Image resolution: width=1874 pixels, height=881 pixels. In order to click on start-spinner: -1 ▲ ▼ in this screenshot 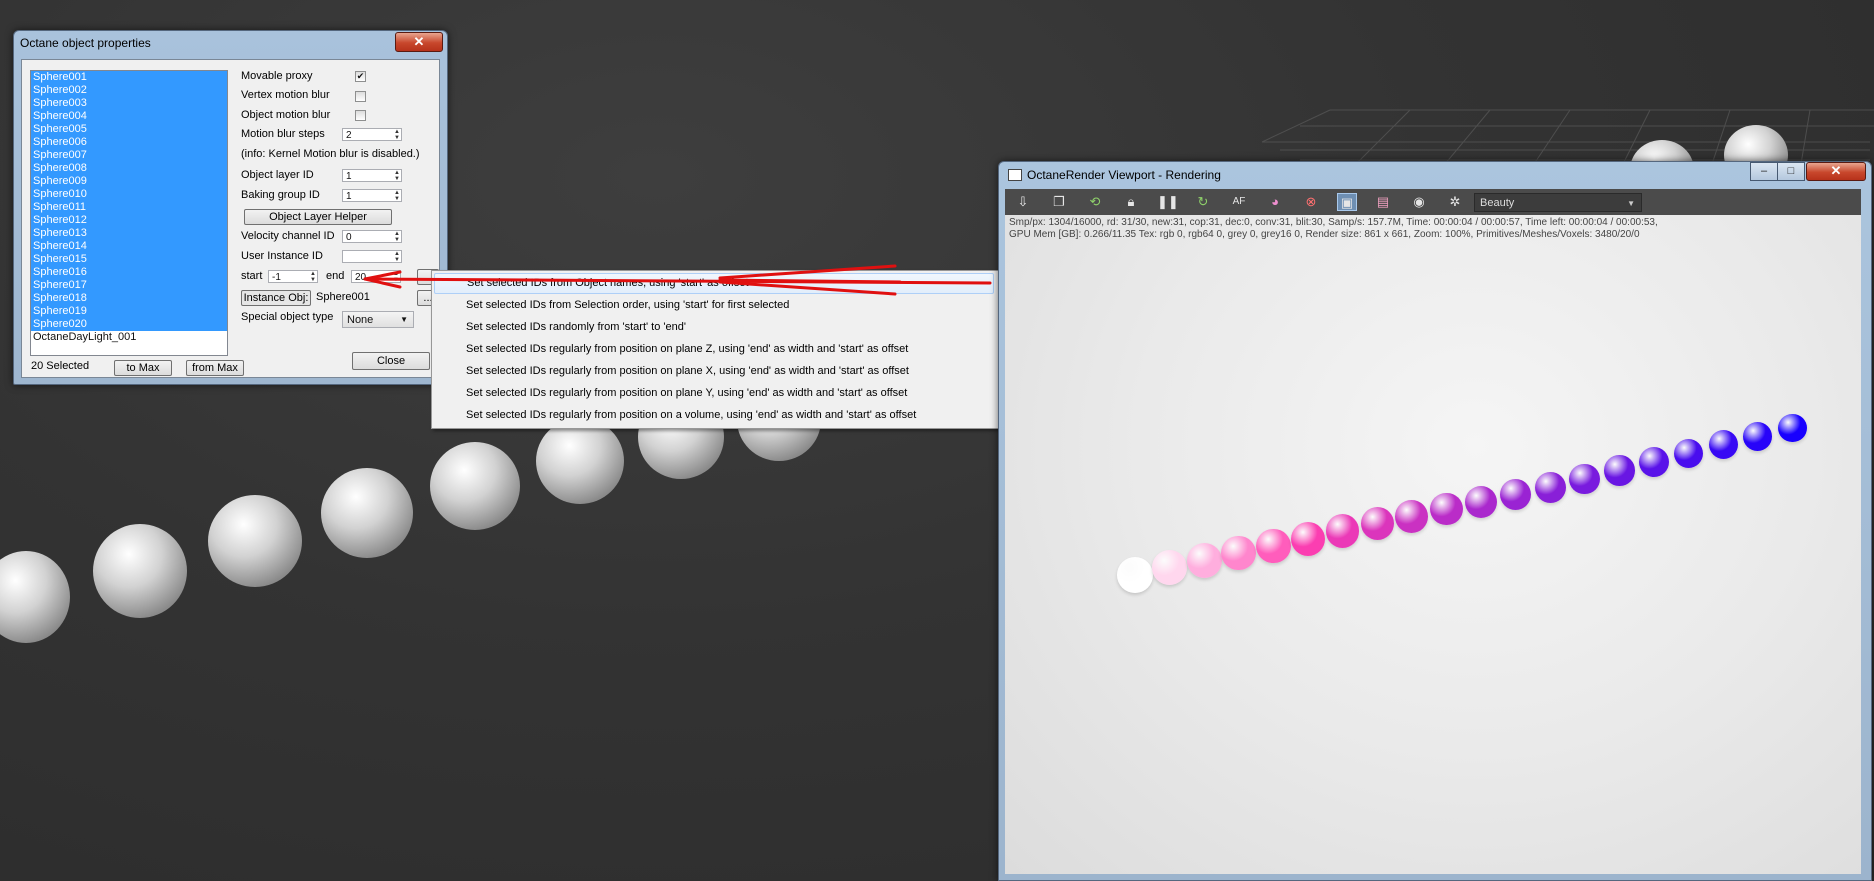, I will do `click(293, 276)`.